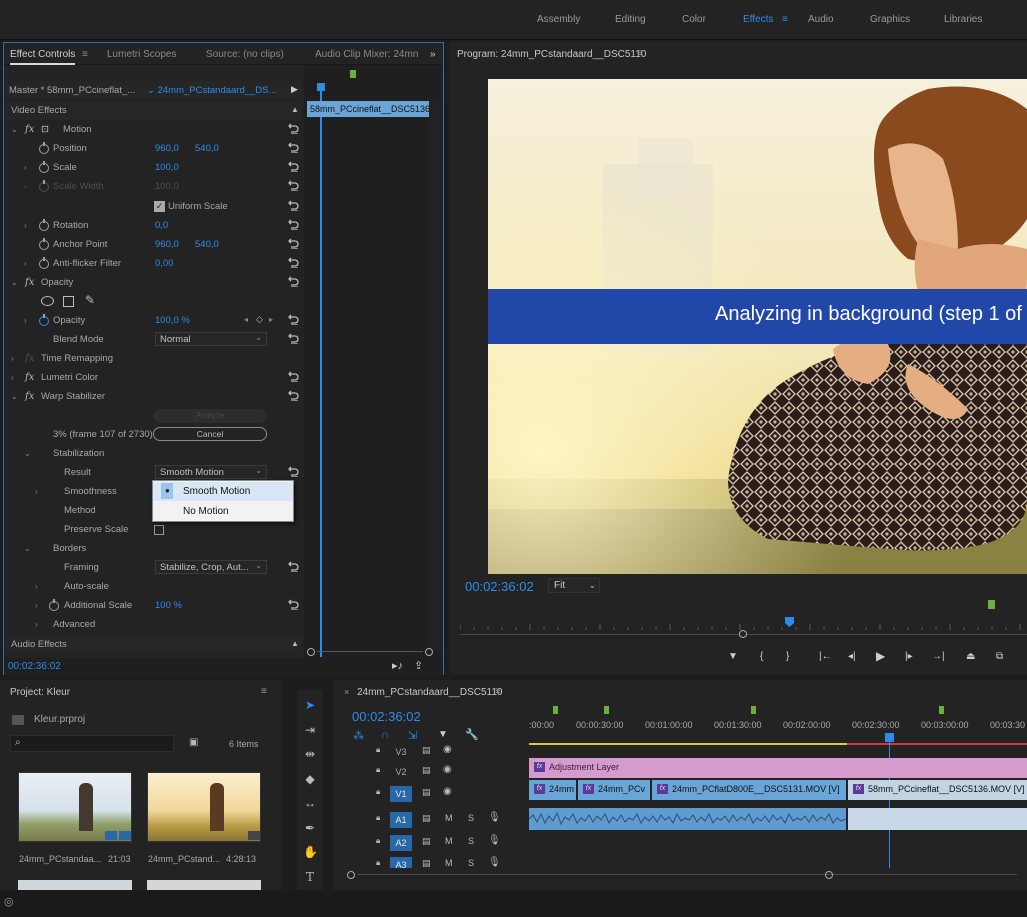 The height and width of the screenshot is (917, 1027). What do you see at coordinates (310, 730) in the screenshot?
I see `track-select-tool-icon: ⇥` at bounding box center [310, 730].